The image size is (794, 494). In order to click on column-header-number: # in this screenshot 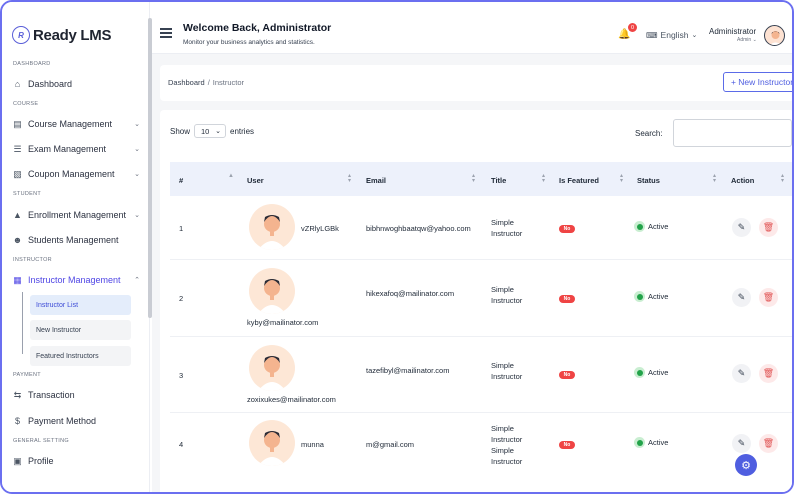, I will do `click(181, 180)`.